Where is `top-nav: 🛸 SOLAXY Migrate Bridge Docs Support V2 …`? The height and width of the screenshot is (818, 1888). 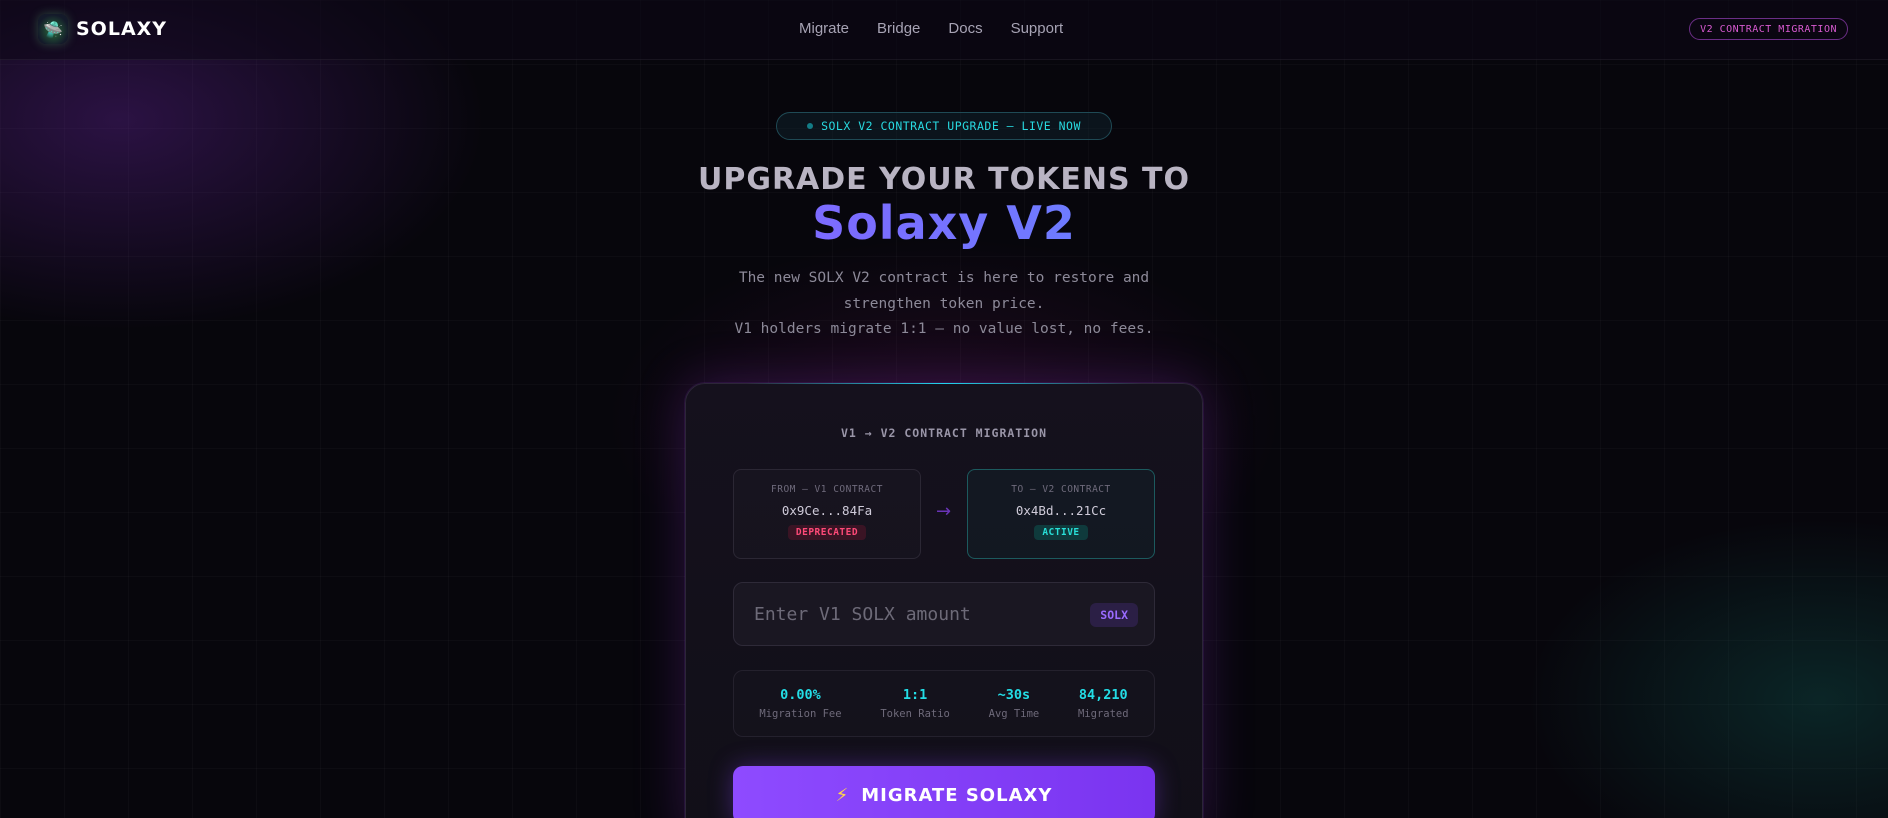
top-nav: 🛸 SOLAXY Migrate Bridge Docs Support V2 … is located at coordinates (944, 30).